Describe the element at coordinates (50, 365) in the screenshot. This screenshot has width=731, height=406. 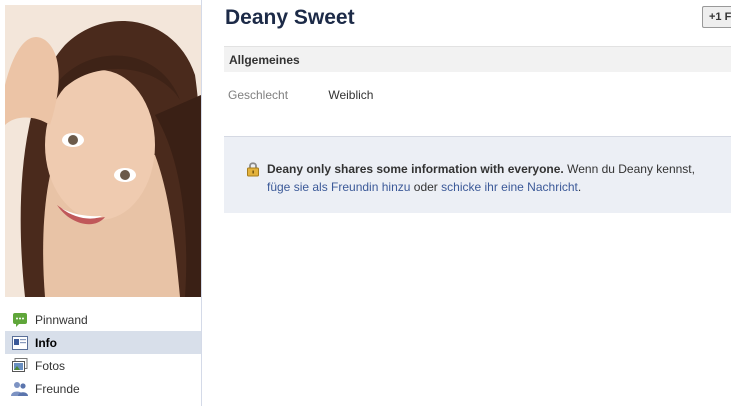
I see `nav-item-label: Fotos` at that location.